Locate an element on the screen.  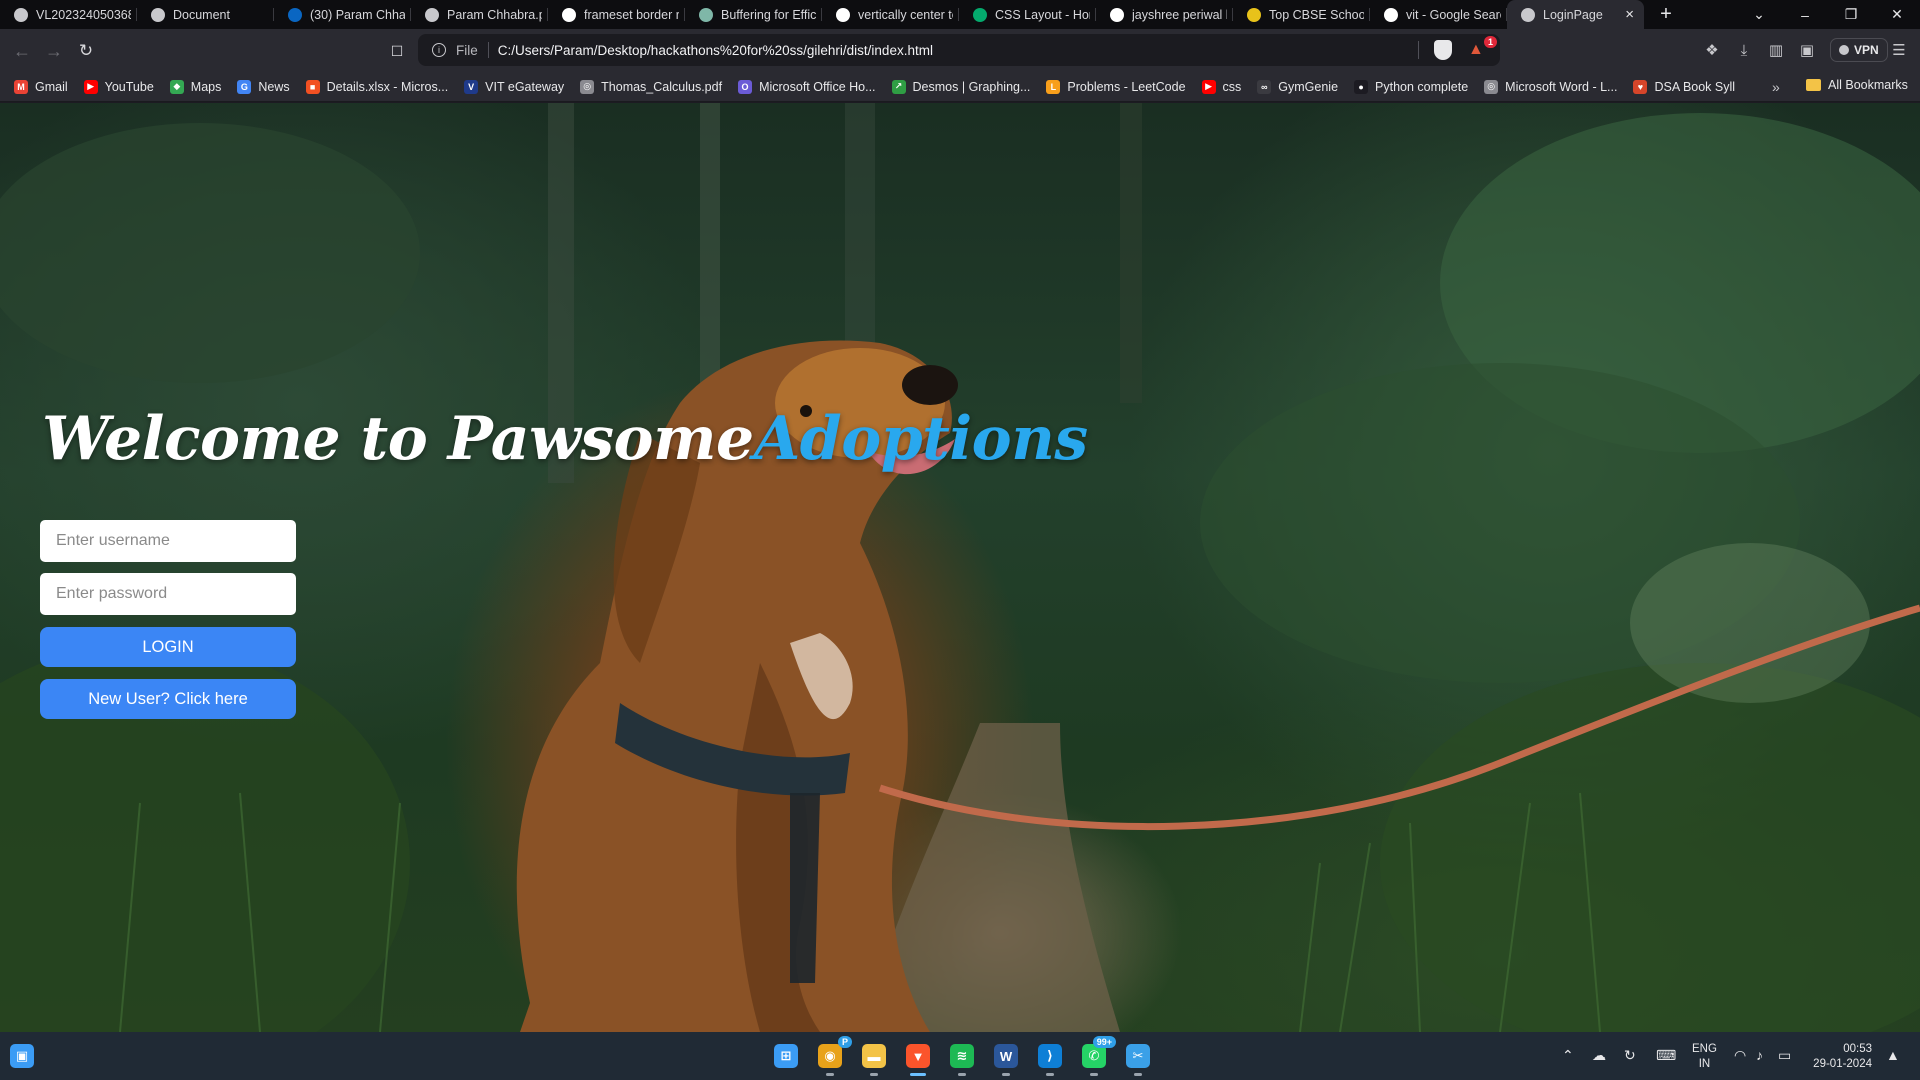
browser-tab: (30) Param Chhabr is located at coordinates (342, 14).